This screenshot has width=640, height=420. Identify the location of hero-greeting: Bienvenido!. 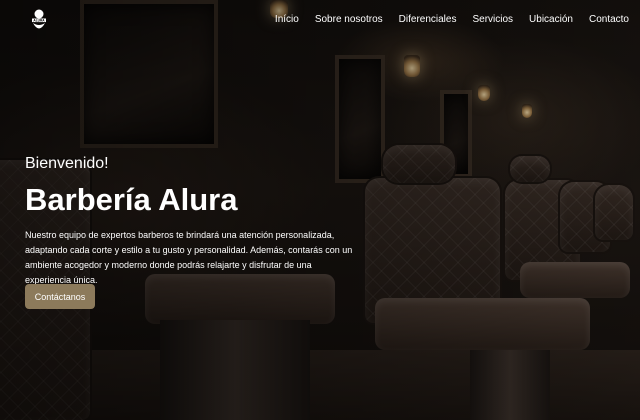
(67, 163).